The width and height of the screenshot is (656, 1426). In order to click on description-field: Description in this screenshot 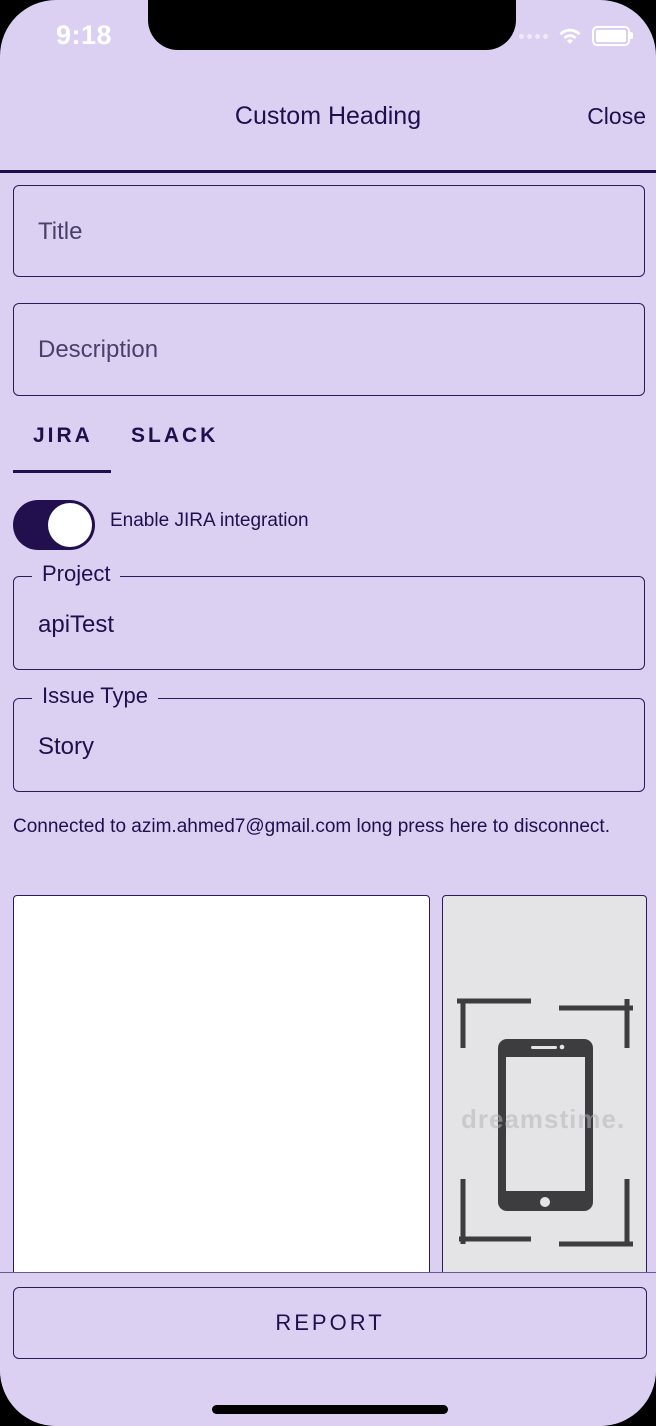, I will do `click(329, 349)`.